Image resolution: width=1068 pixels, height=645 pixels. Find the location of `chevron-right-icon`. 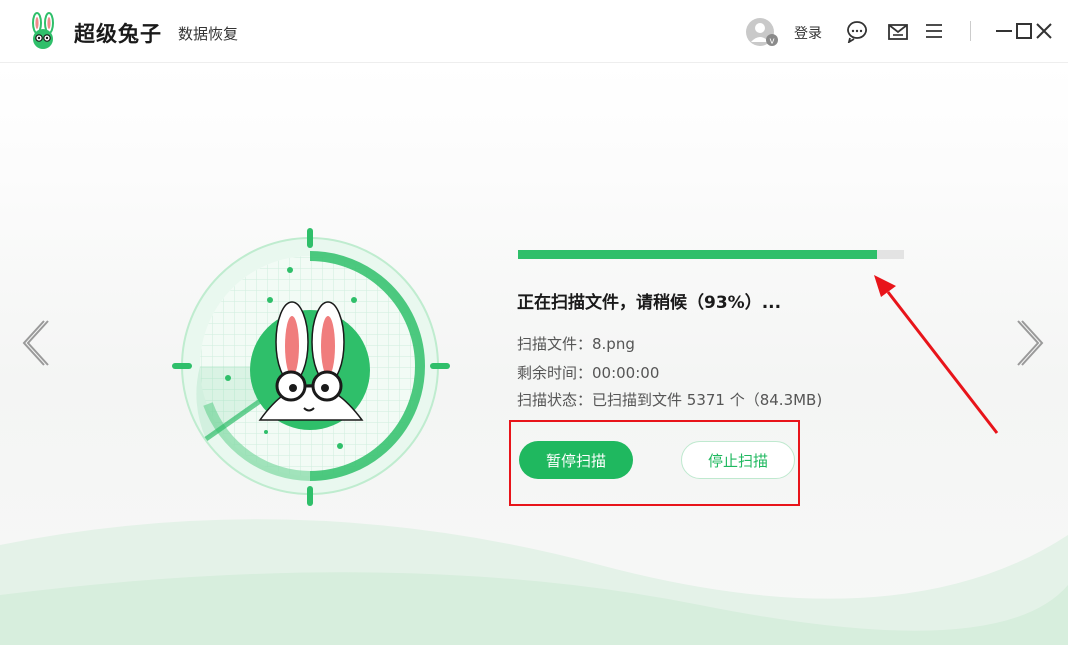

chevron-right-icon is located at coordinates (1032, 343).